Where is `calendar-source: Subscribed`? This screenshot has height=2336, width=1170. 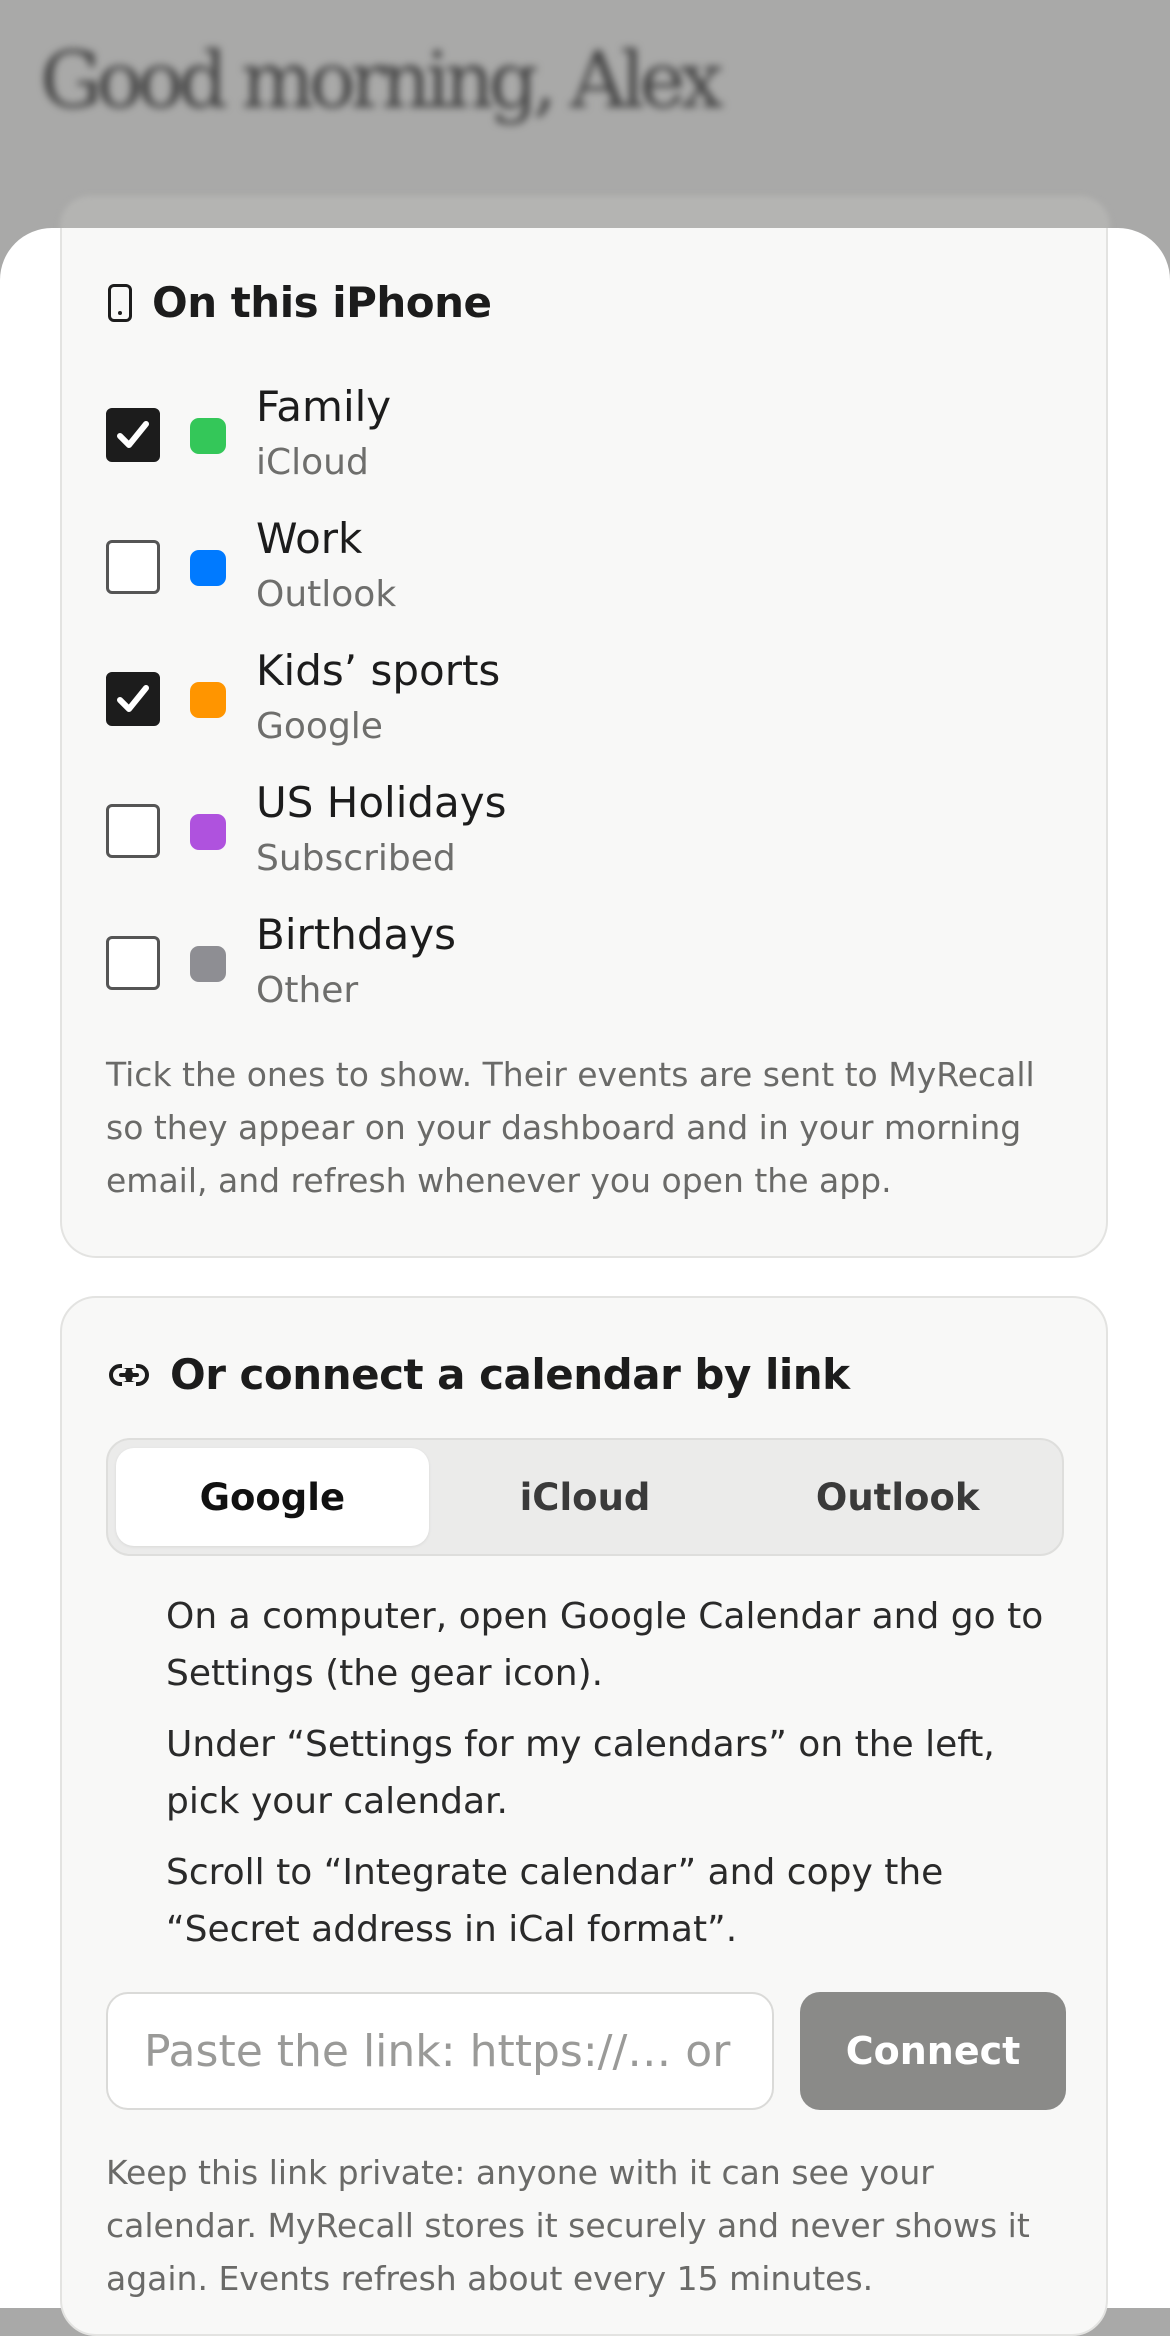
calendar-source: Subscribed is located at coordinates (356, 858).